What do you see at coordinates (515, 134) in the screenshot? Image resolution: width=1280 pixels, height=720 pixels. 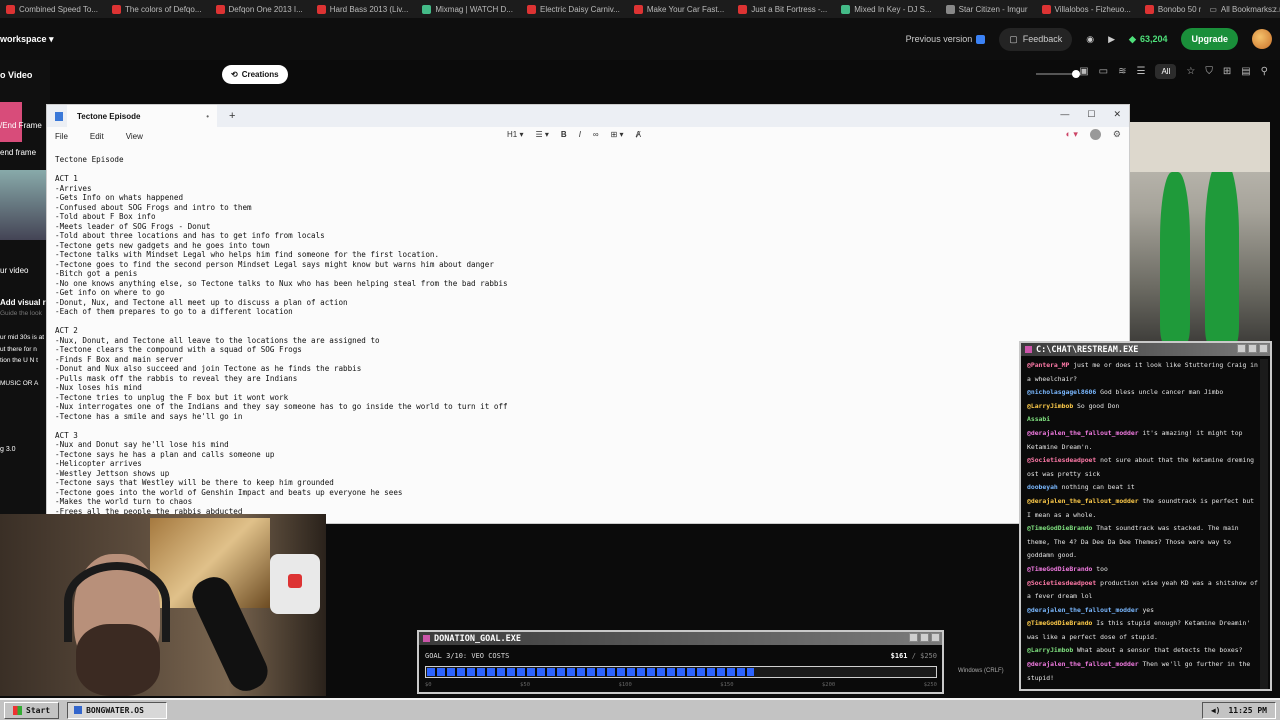 I see `heading-dropdown: H1 ▾` at bounding box center [515, 134].